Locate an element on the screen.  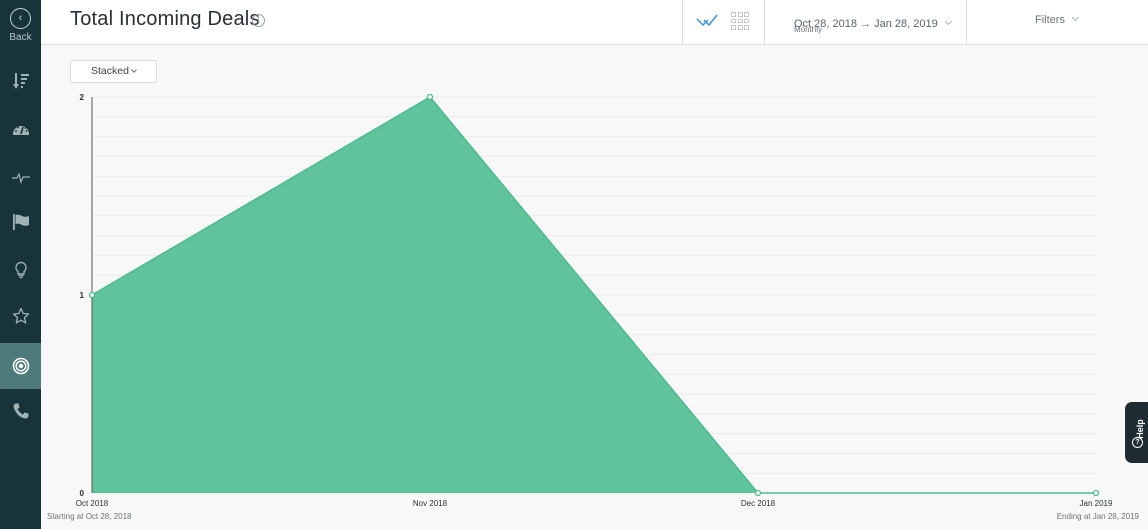
x-tick-label: Oct 2018 is located at coordinates (92, 503).